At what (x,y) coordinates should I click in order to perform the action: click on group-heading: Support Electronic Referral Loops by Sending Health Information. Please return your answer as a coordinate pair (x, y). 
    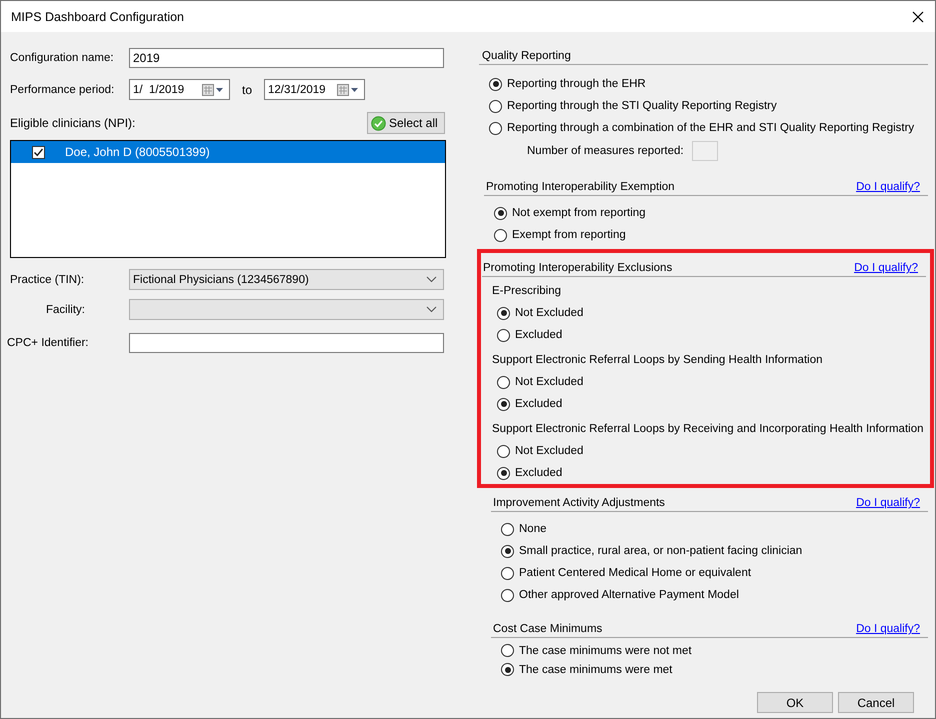
    Looking at the image, I should click on (658, 360).